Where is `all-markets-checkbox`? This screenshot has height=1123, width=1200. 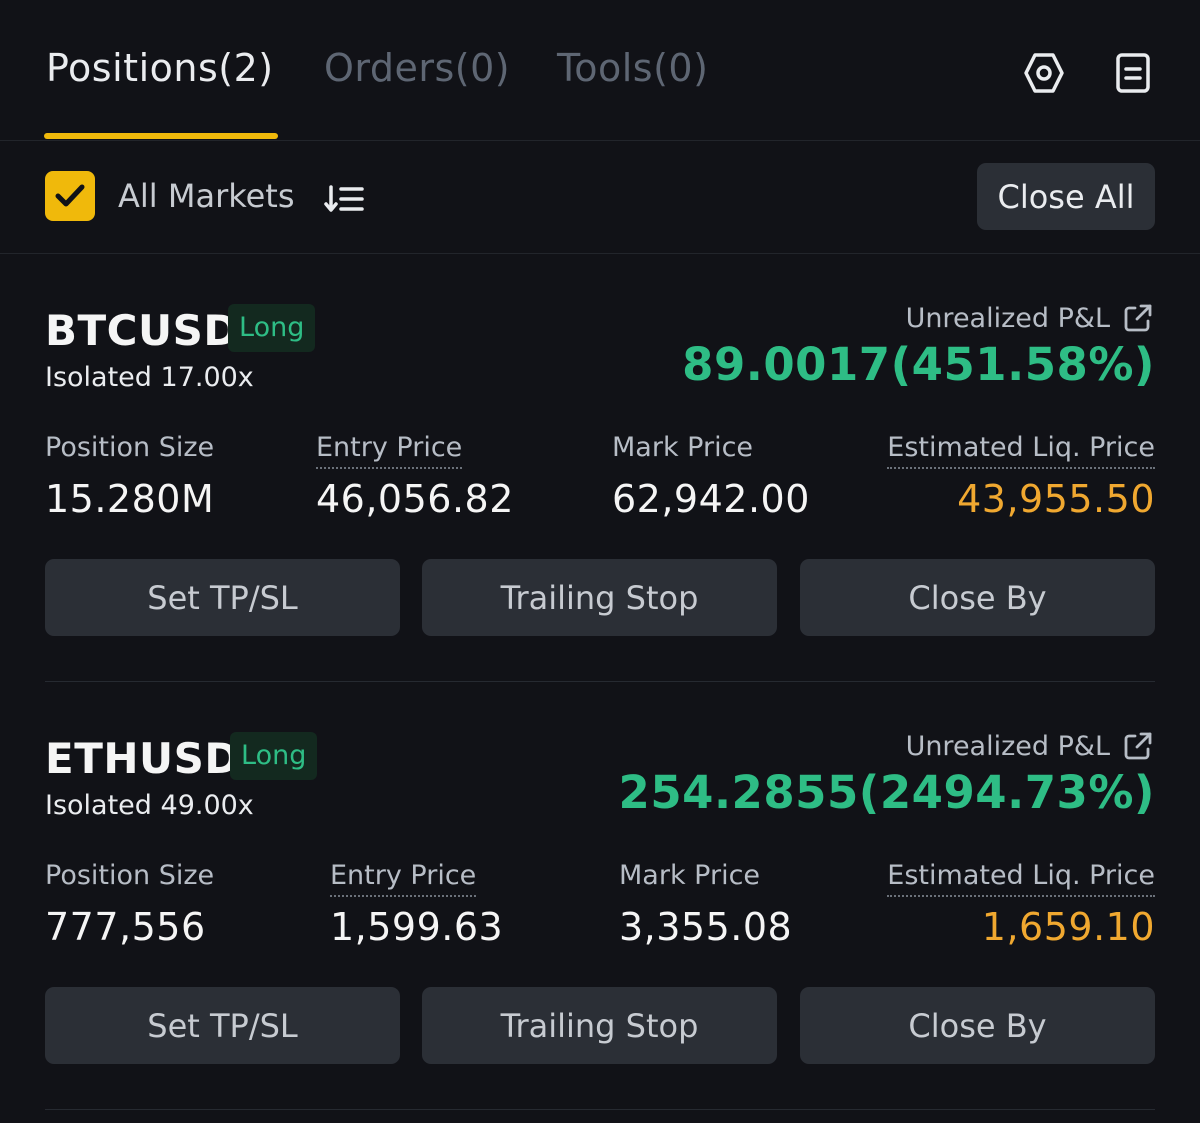 all-markets-checkbox is located at coordinates (70, 196).